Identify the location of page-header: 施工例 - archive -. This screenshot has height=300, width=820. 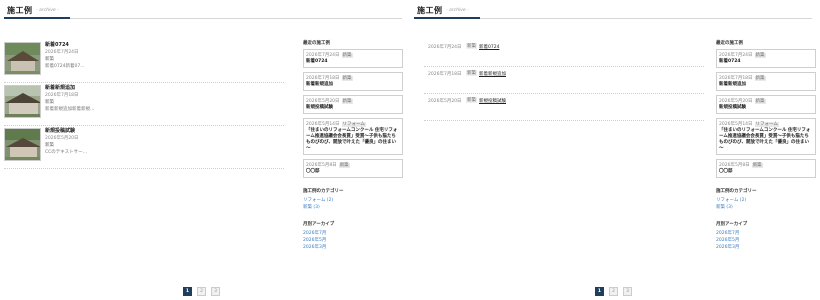
(203, 11).